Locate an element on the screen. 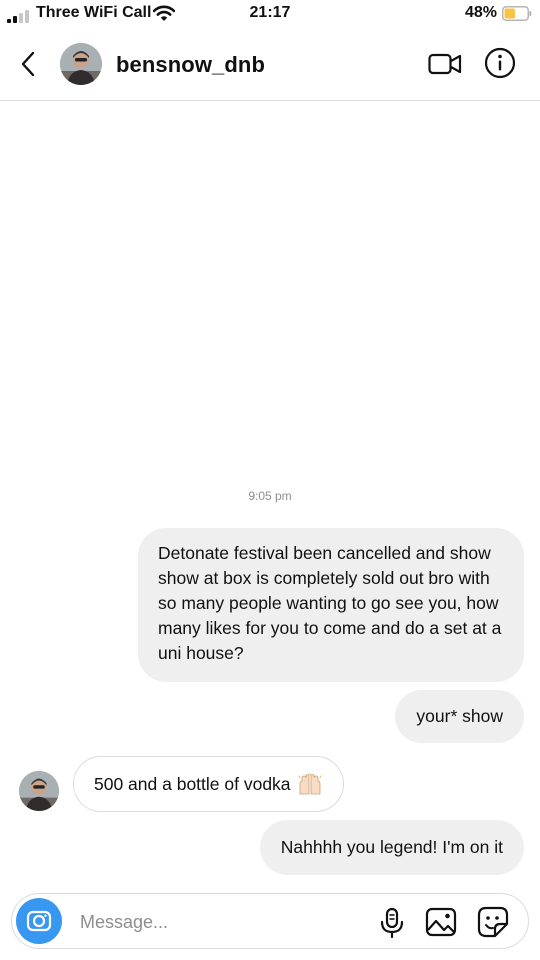  chevron-left-icon is located at coordinates (28, 64).